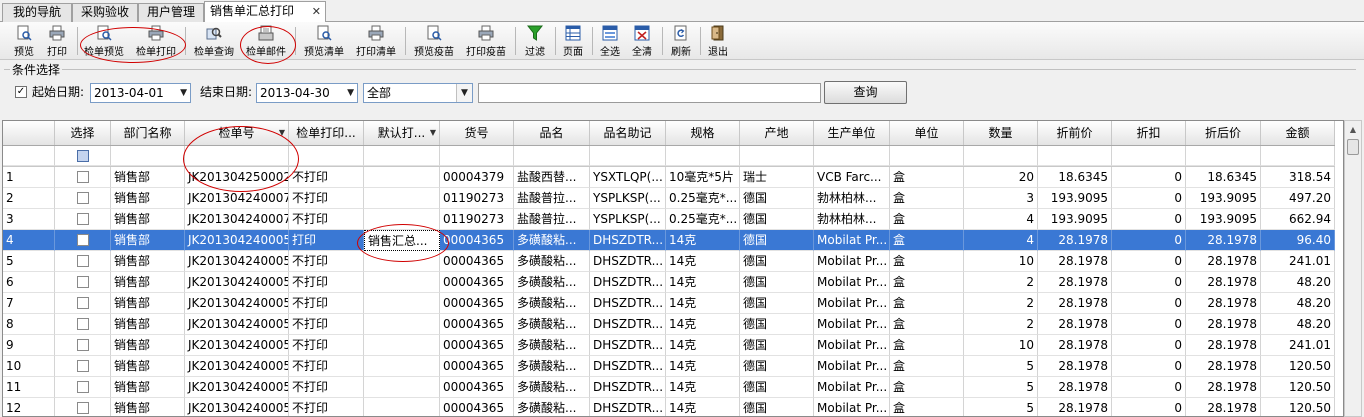  Describe the element at coordinates (376, 41) in the screenshot. I see `print-list-button: 打印清单` at that location.